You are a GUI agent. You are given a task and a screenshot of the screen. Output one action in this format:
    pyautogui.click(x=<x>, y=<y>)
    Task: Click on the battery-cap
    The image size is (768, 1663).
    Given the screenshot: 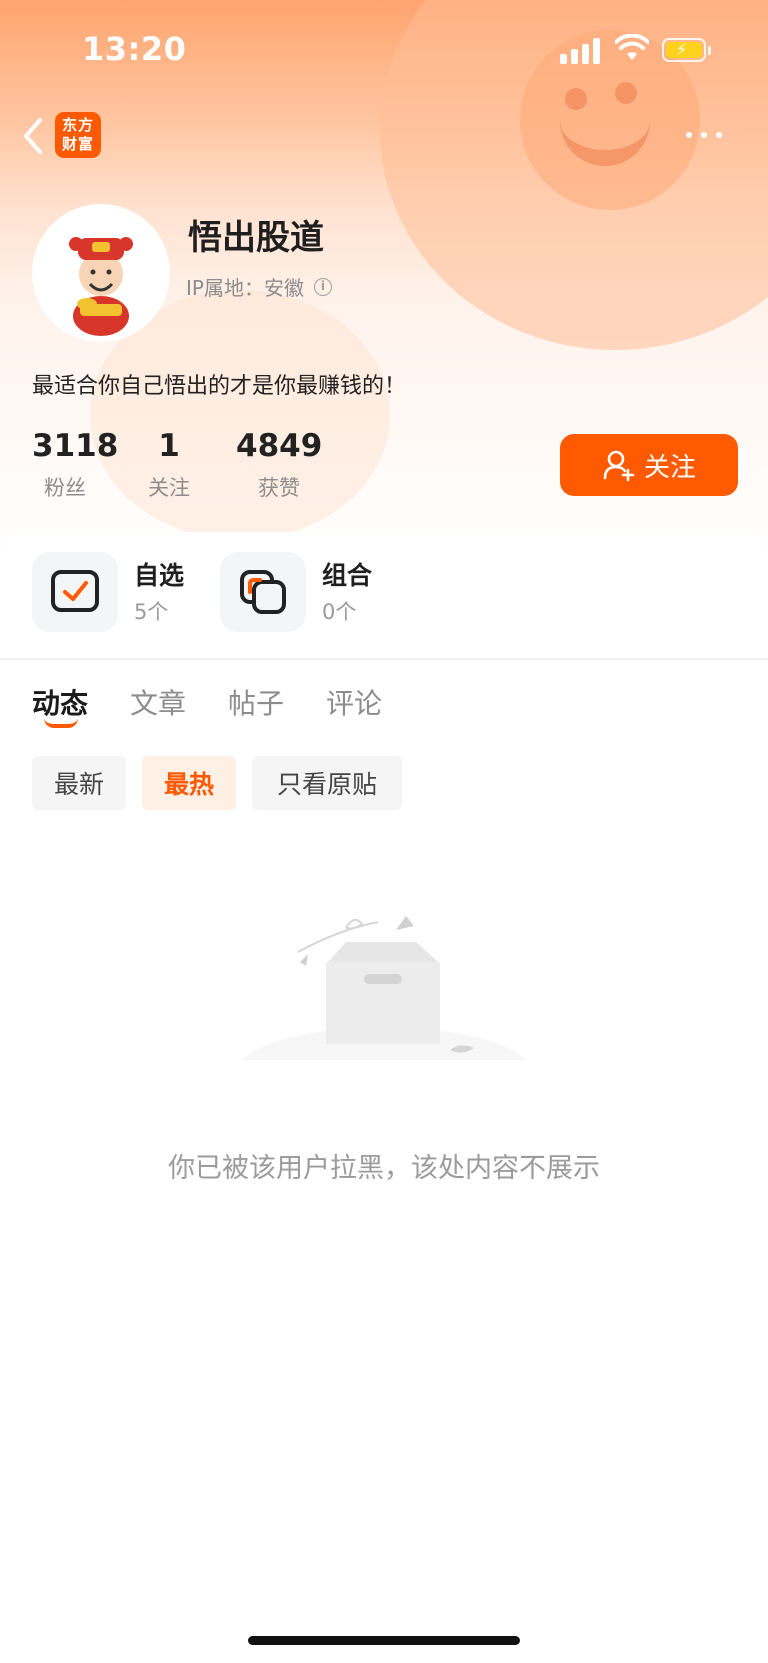 What is the action you would take?
    pyautogui.click(x=709, y=50)
    